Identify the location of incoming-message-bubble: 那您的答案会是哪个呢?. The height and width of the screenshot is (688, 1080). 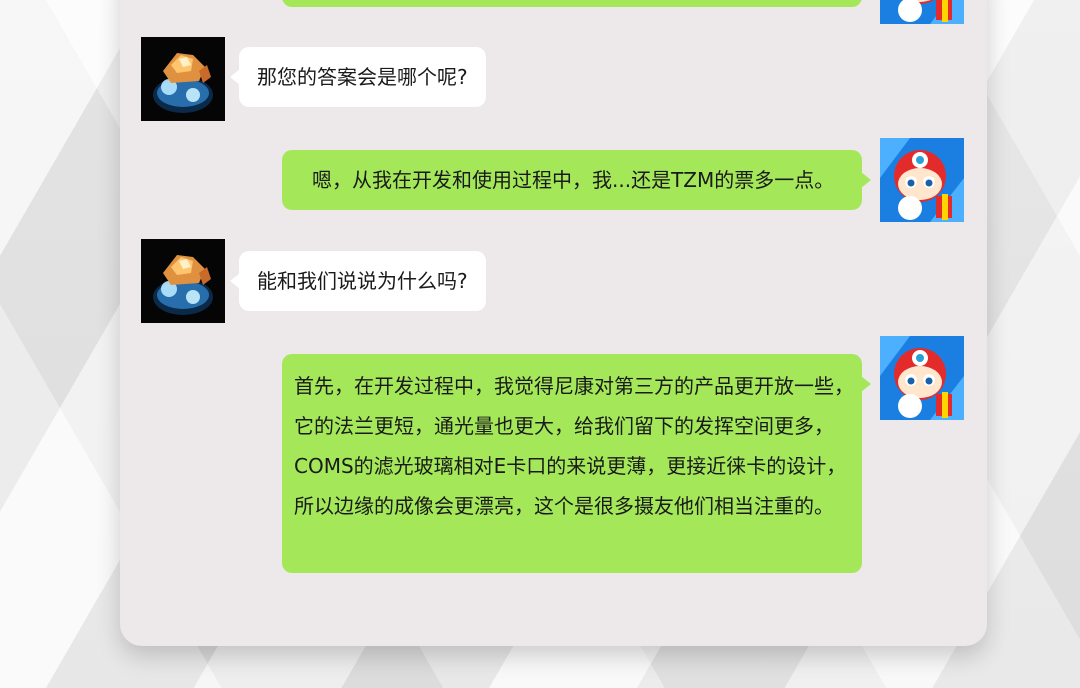
(358, 77).